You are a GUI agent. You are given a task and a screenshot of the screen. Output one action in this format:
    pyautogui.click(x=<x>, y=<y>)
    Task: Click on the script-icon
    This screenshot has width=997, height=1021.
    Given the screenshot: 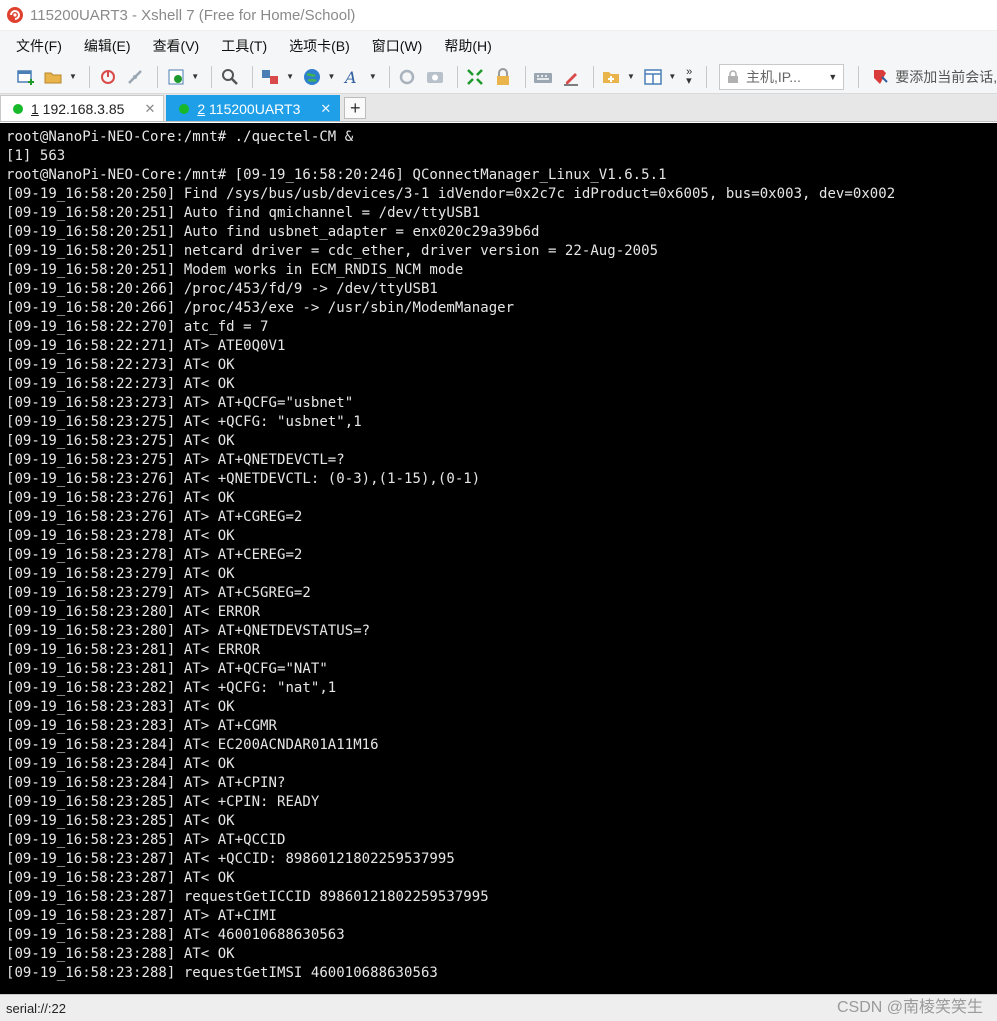 What is the action you would take?
    pyautogui.click(x=407, y=77)
    